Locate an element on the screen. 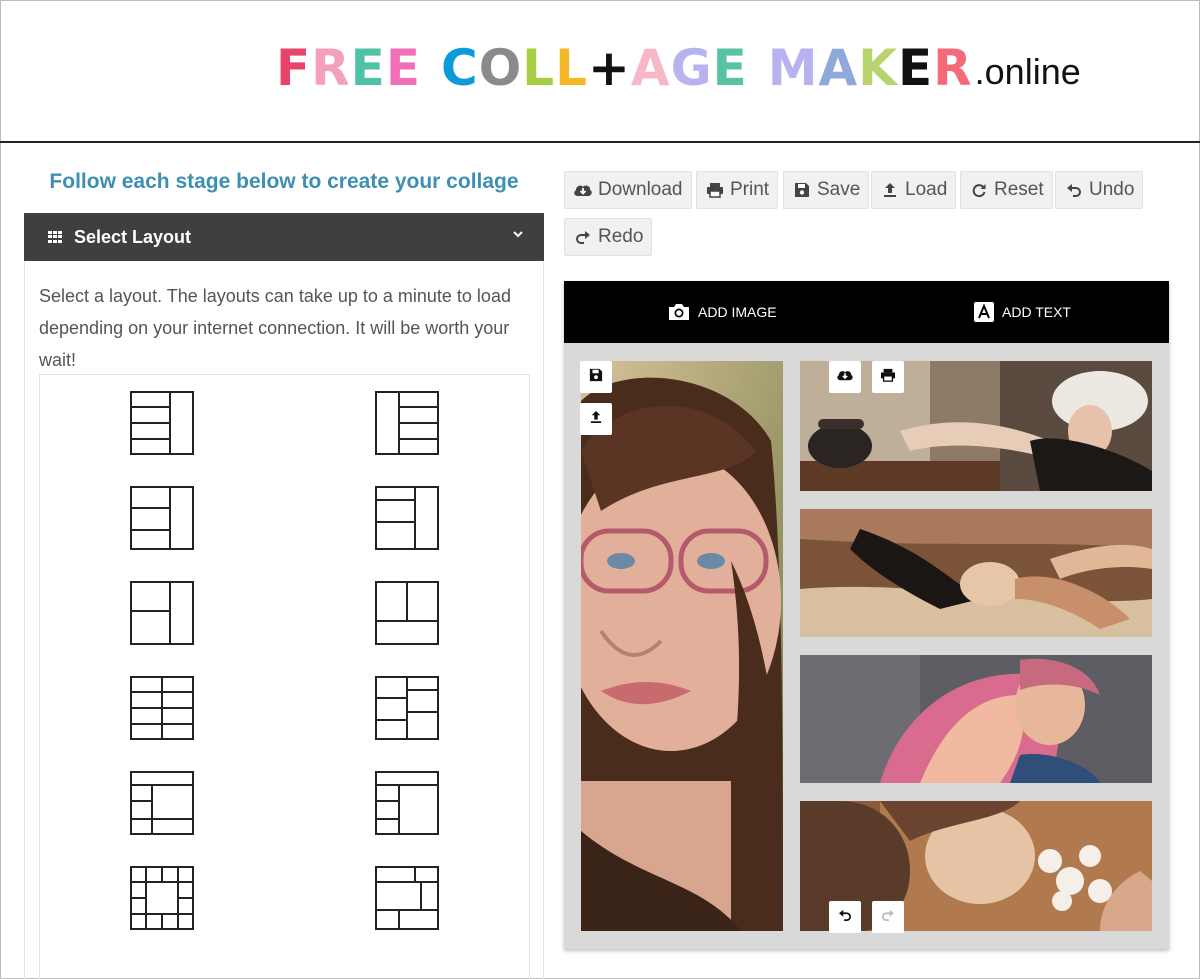 The height and width of the screenshot is (979, 1200). add-image-button: ADD IMAGE is located at coordinates (722, 312).